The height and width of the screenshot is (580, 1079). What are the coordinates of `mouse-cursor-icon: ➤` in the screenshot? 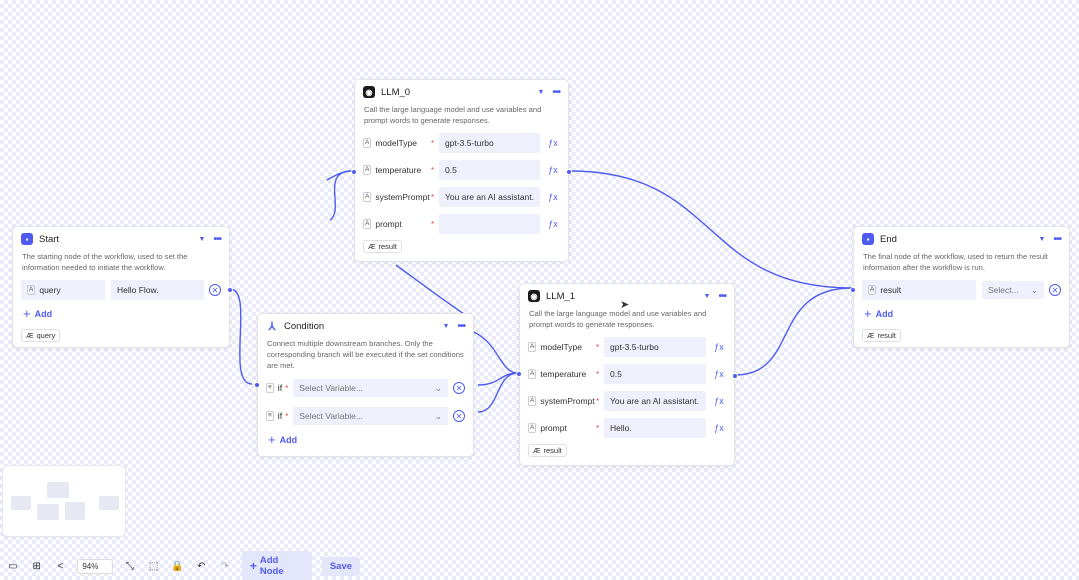 It's located at (625, 305).